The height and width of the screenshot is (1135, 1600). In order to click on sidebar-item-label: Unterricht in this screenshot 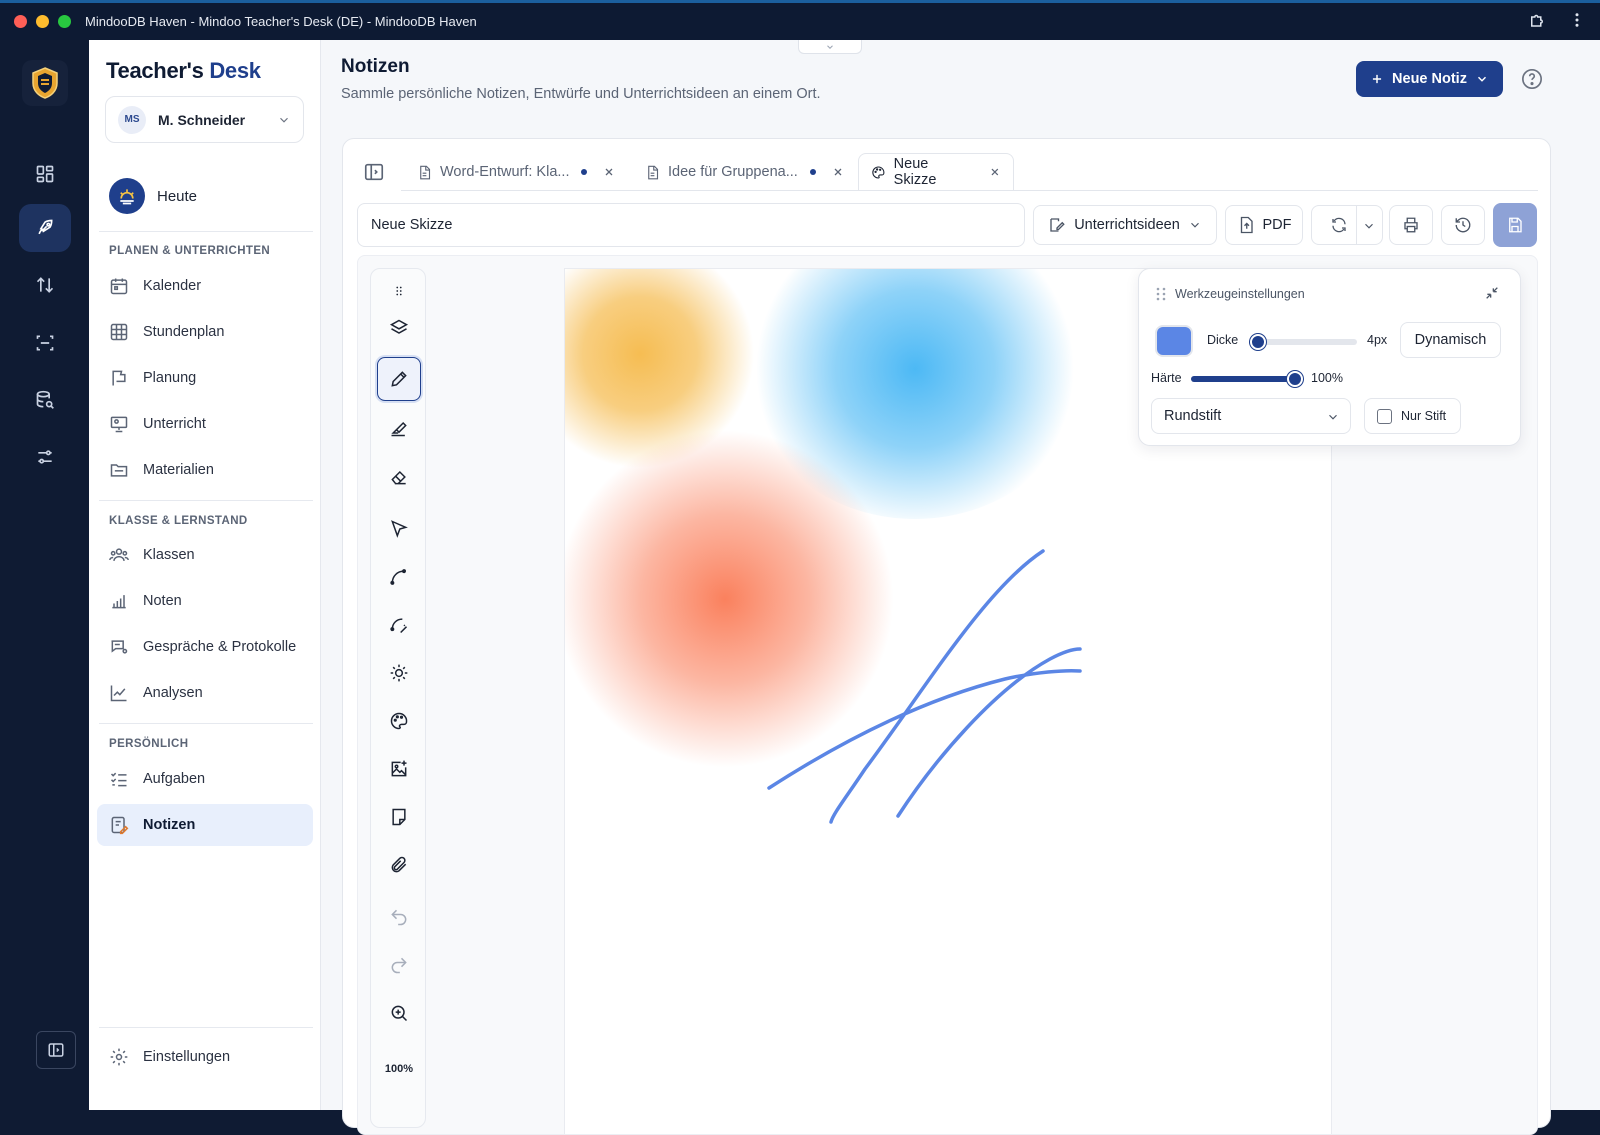, I will do `click(174, 424)`.